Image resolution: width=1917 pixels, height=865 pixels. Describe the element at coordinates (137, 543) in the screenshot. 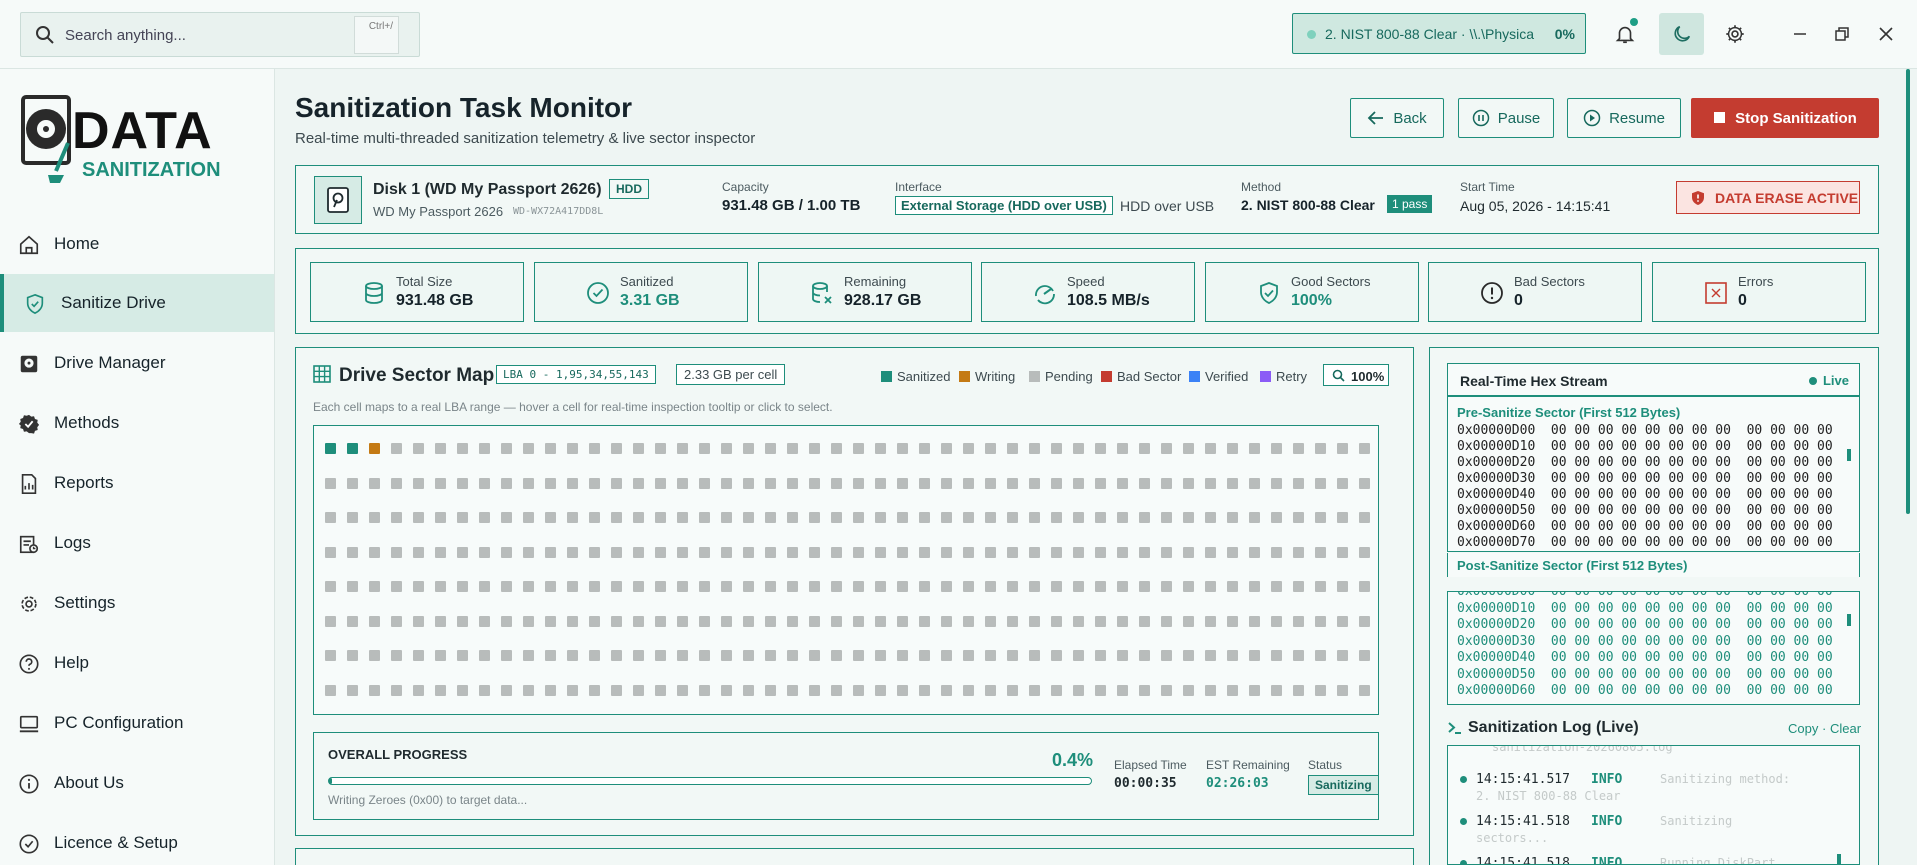

I see `sidebar-item-logs: Logs` at that location.